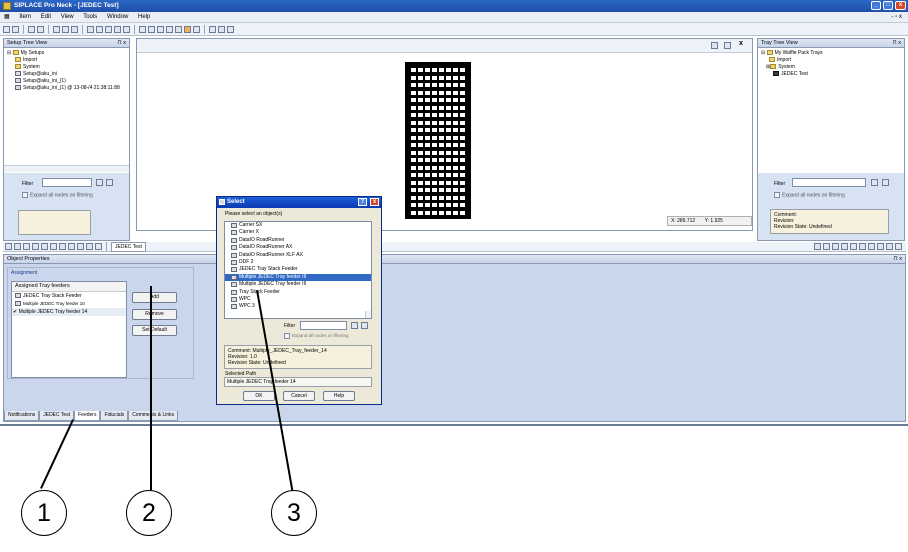 The height and width of the screenshot is (552, 908). Describe the element at coordinates (298, 299) in the screenshot. I see `list-item: WPC` at that location.